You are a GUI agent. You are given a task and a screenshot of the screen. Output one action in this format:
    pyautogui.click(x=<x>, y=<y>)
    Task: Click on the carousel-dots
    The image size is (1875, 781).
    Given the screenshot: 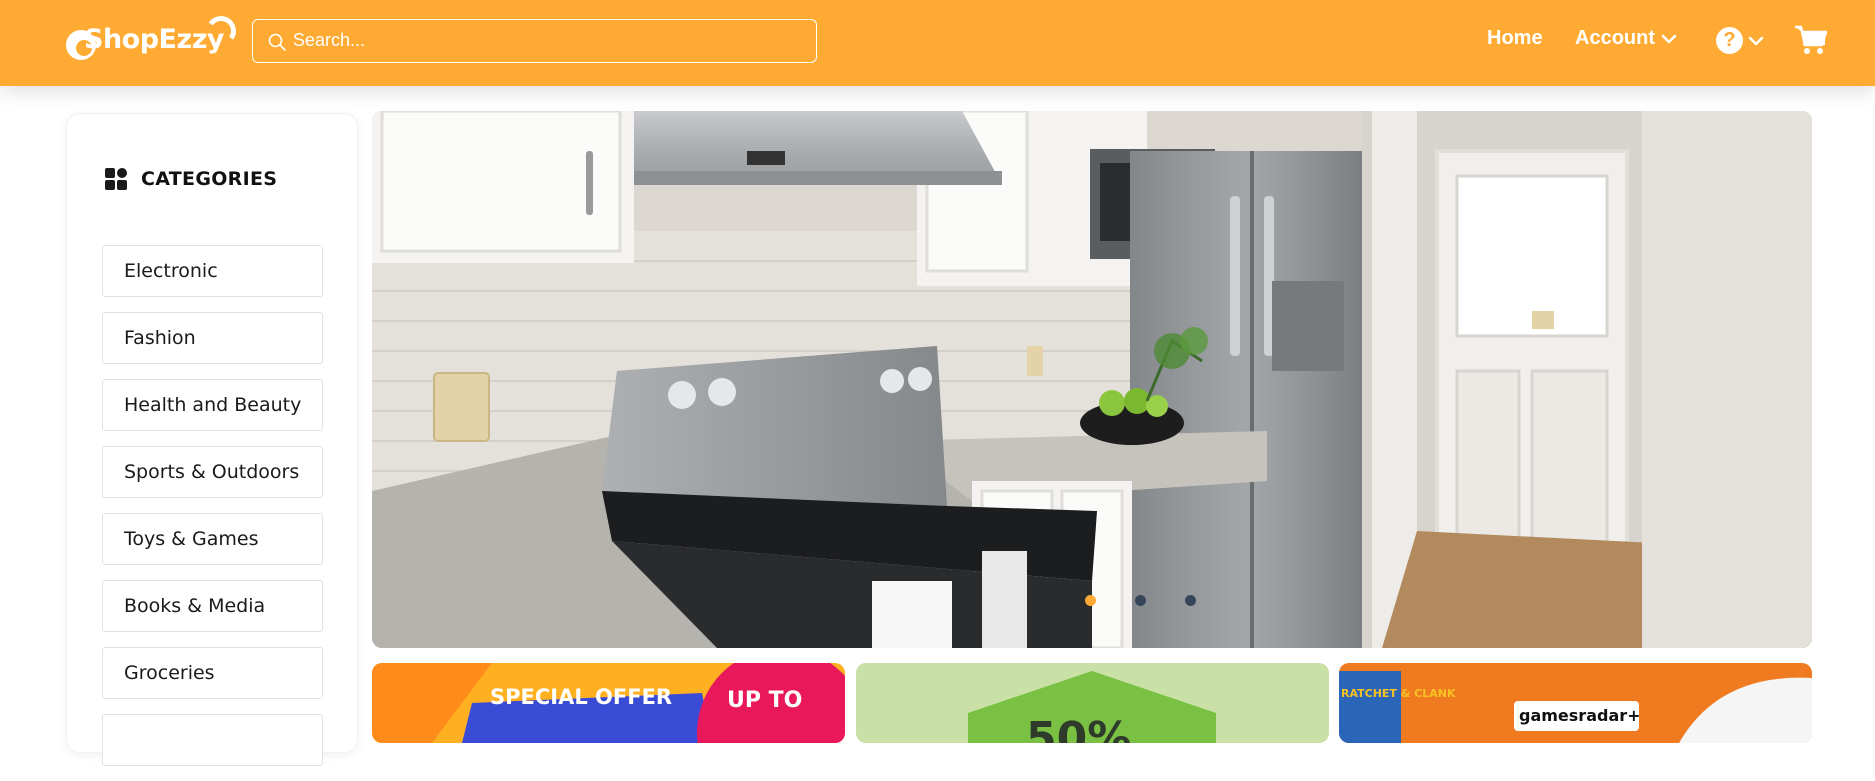 What is the action you would take?
    pyautogui.click(x=1140, y=600)
    